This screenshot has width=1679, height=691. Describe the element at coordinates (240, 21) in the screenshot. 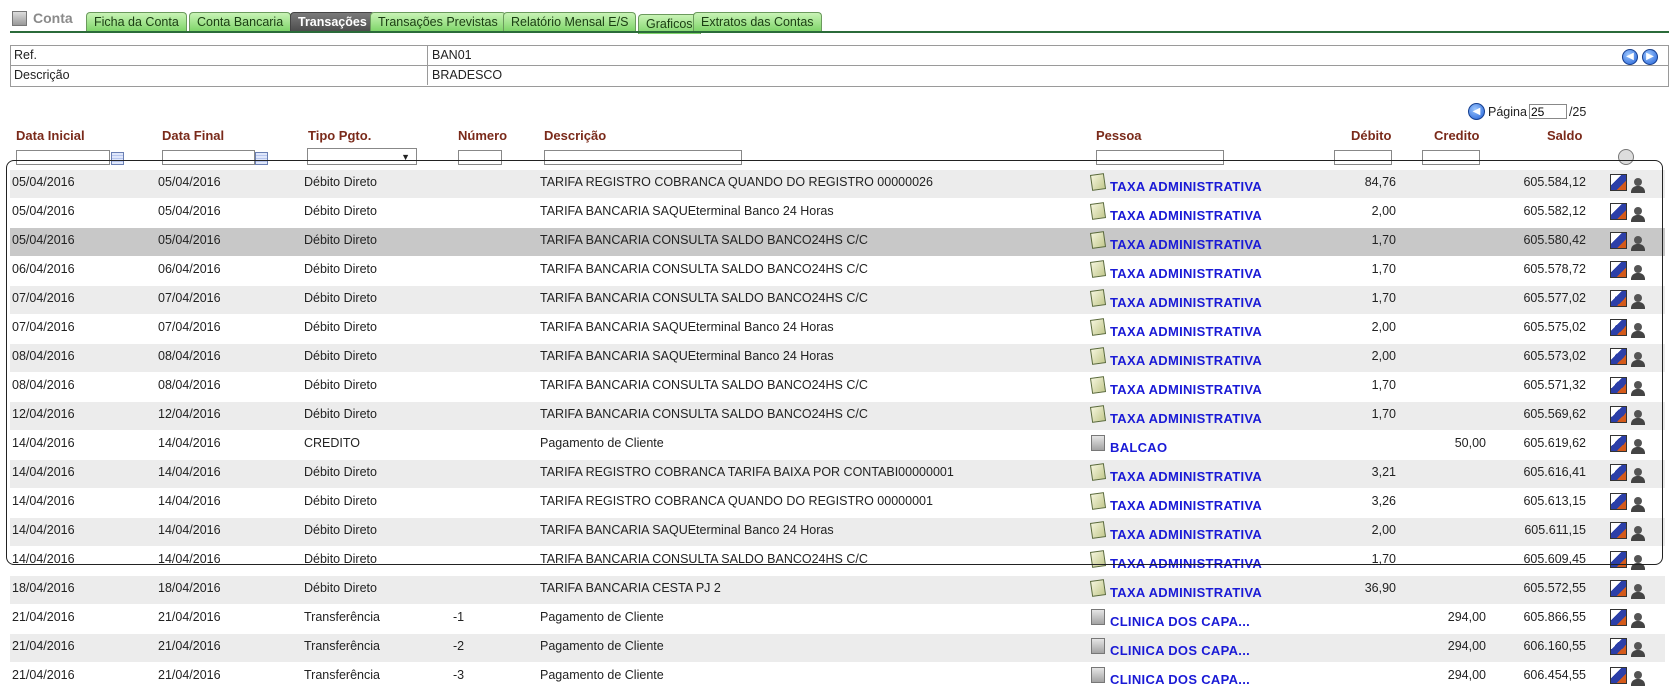

I see `tab-conta-bancaria: Conta Bancaria` at that location.